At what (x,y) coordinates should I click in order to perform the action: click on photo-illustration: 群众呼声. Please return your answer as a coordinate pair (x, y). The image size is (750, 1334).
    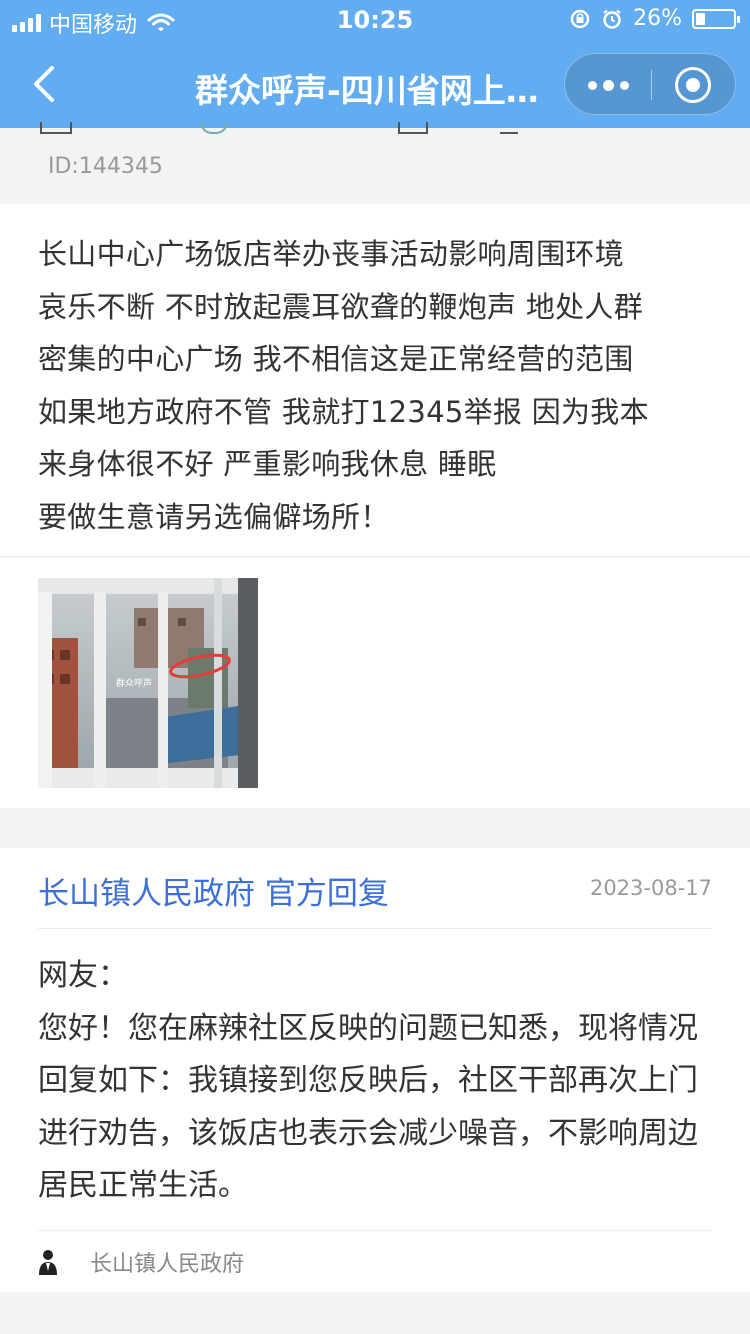
    Looking at the image, I should click on (148, 683).